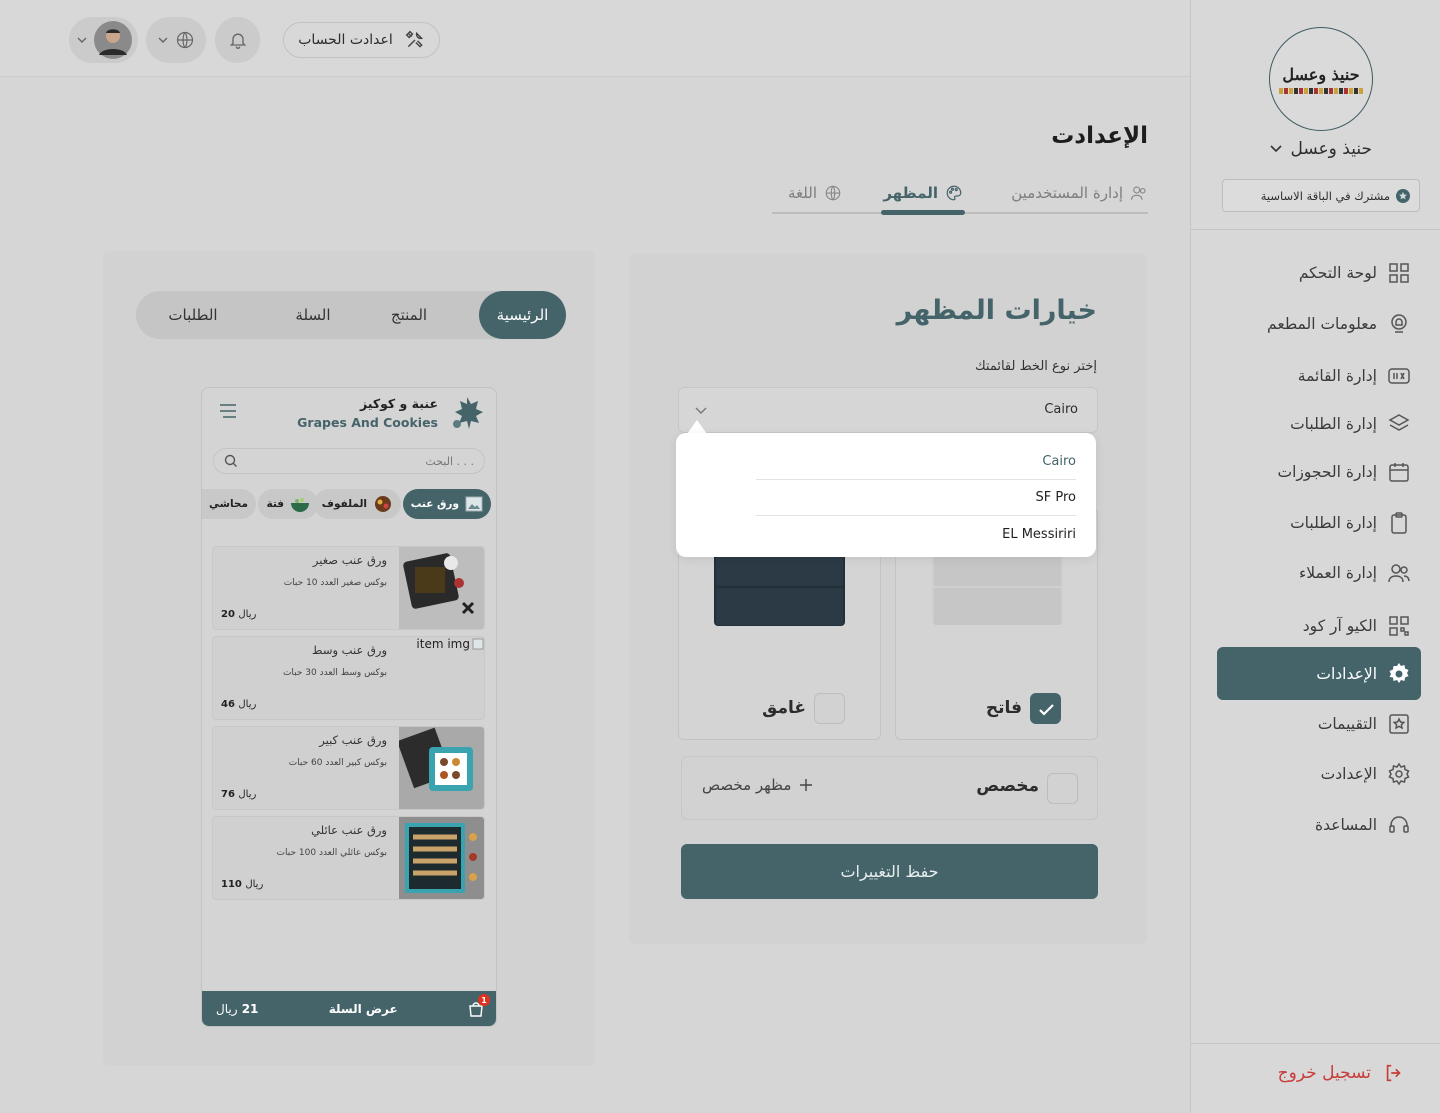  What do you see at coordinates (1321, 90) in the screenshot?
I see `logo-stripe` at bounding box center [1321, 90].